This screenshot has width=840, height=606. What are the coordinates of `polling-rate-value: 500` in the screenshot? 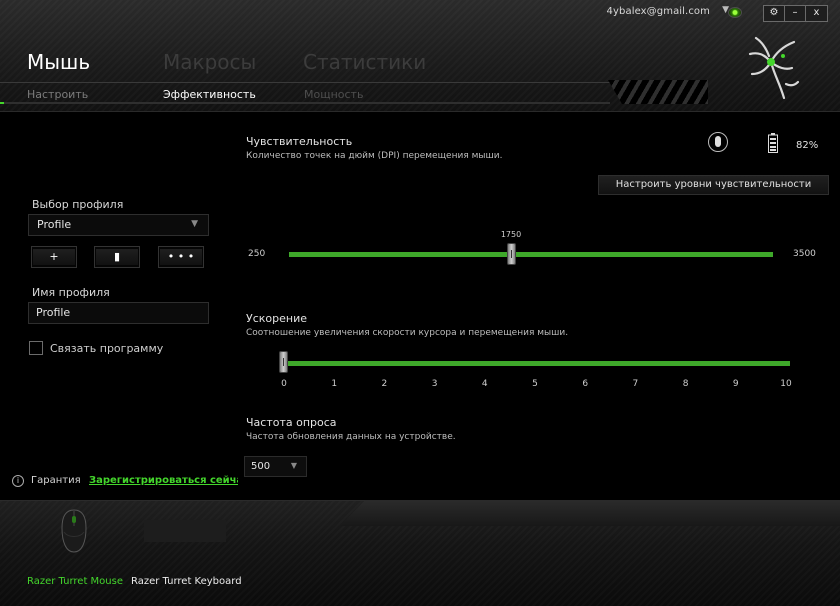 It's located at (261, 466).